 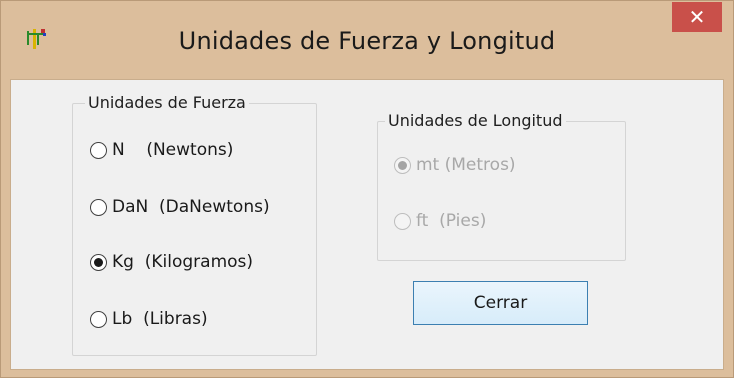 I want to click on radio-pies: ft (Pies), so click(x=440, y=221).